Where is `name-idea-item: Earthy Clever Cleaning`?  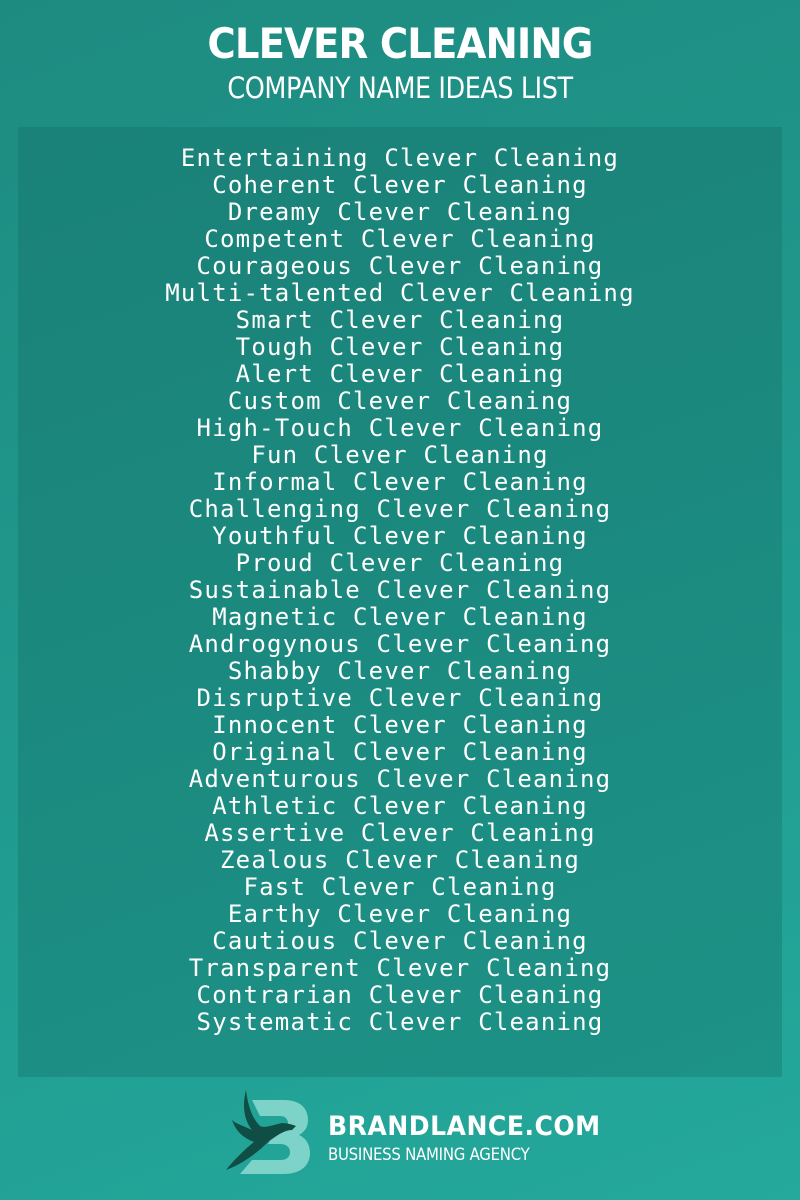
name-idea-item: Earthy Clever Cleaning is located at coordinates (400, 914).